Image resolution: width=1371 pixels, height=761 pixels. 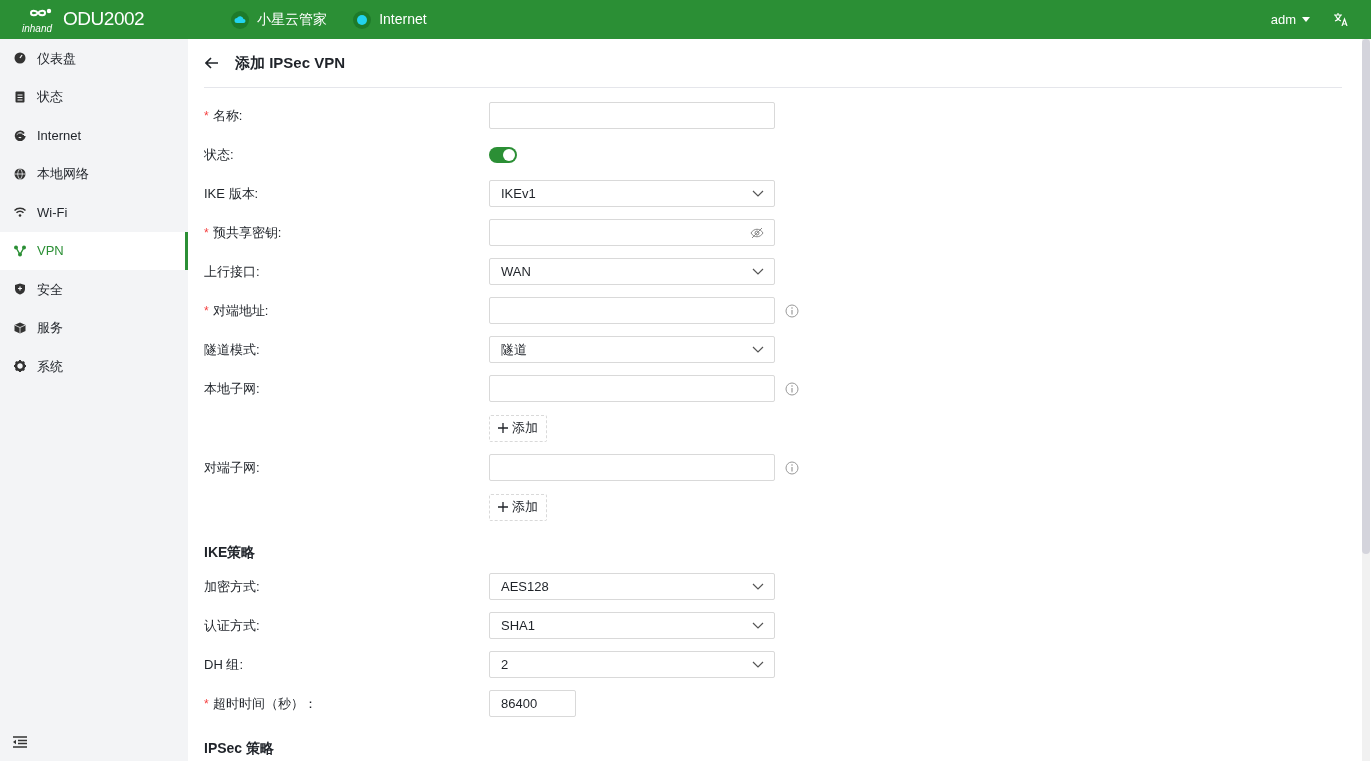 I want to click on status-toggle, so click(x=503, y=154).